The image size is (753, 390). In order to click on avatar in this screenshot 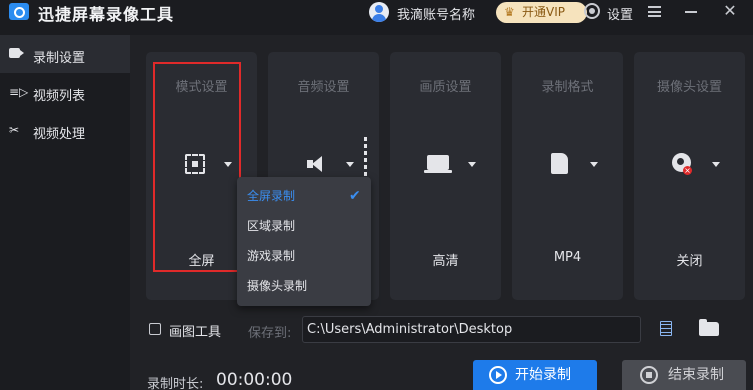, I will do `click(379, 12)`.